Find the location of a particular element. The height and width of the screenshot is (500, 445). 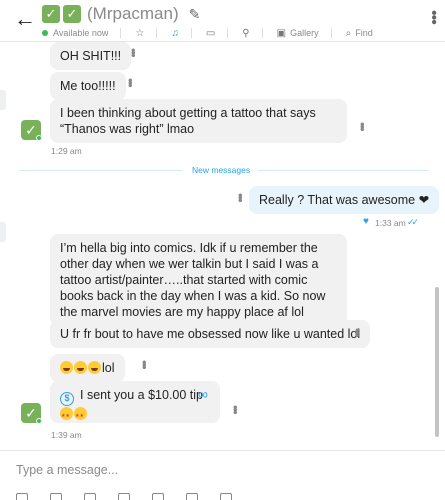

contact-name: (Mrpacman) is located at coordinates (133, 13).